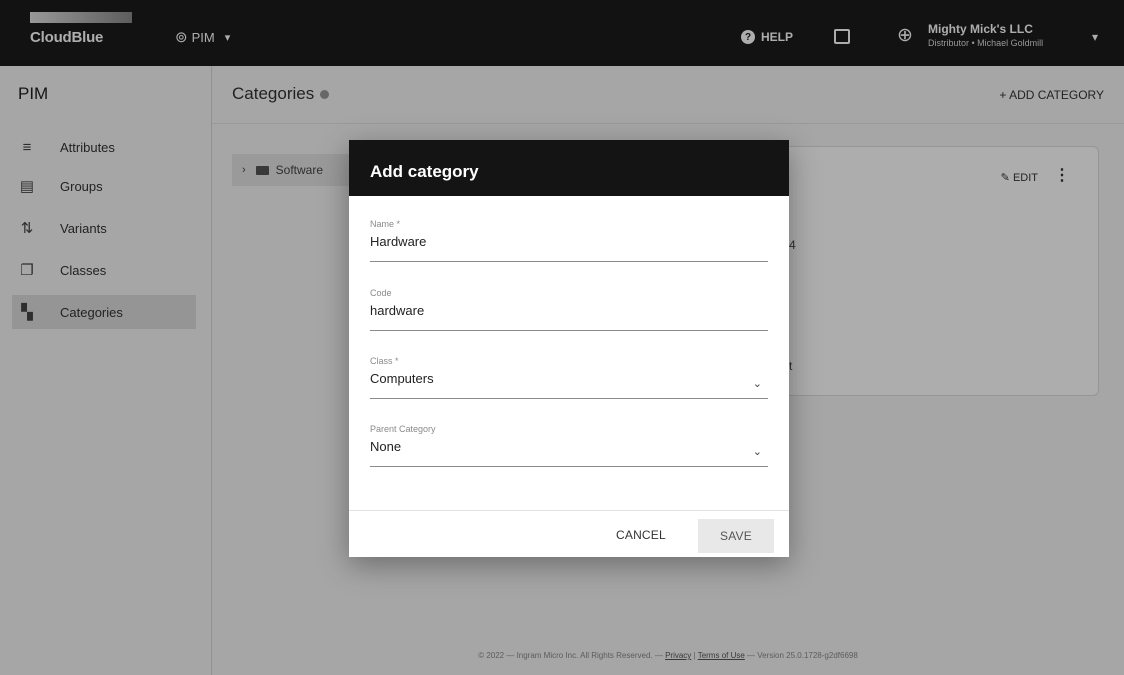 This screenshot has width=1124, height=675. Describe the element at coordinates (736, 536) in the screenshot. I see `save-button: SAVE` at that location.